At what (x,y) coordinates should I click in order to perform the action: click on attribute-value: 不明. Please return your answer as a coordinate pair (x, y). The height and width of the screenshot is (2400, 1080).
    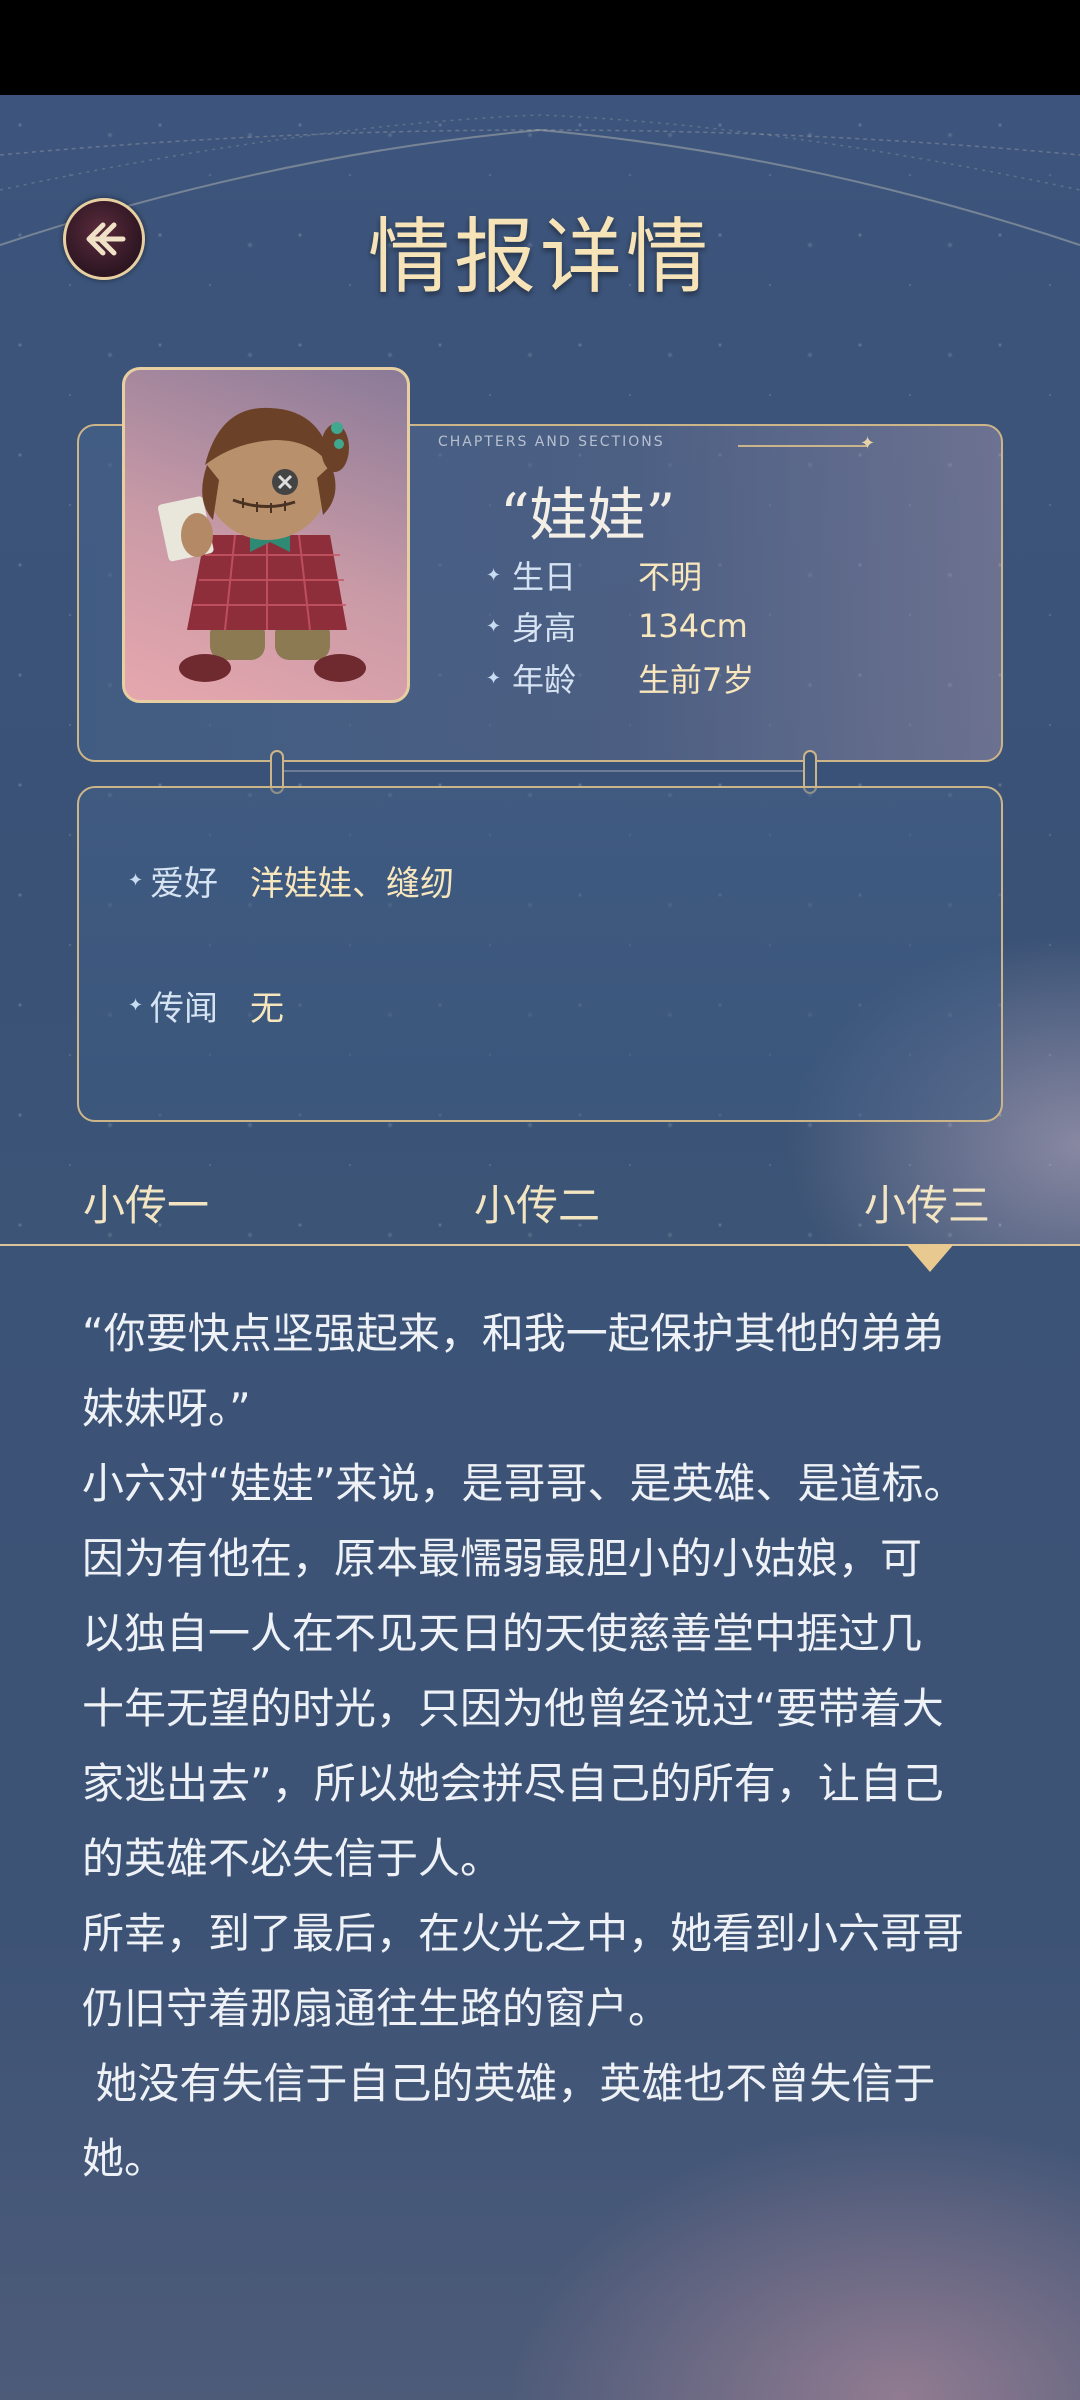
    Looking at the image, I should click on (670, 577).